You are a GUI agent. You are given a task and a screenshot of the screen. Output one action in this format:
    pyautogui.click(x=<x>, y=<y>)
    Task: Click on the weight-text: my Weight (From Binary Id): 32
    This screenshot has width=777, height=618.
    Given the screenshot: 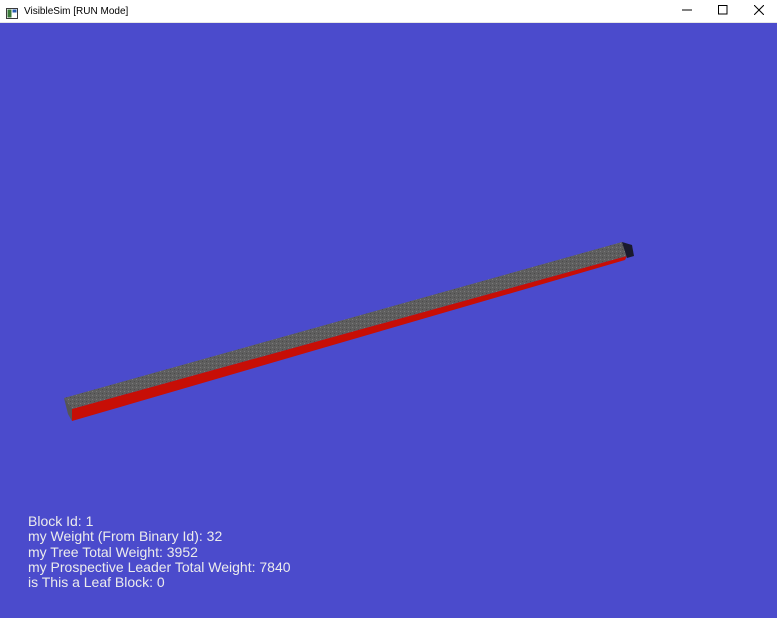 What is the action you would take?
    pyautogui.click(x=125, y=536)
    